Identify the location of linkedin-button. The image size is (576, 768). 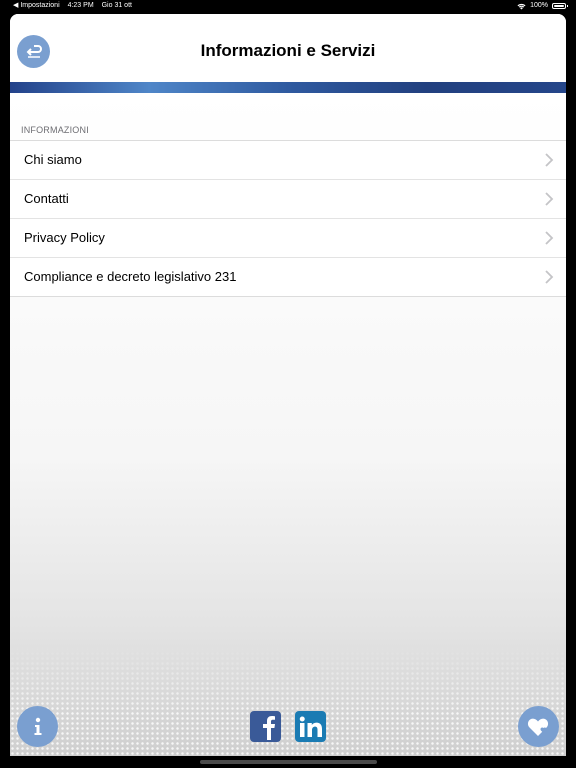
(310, 726).